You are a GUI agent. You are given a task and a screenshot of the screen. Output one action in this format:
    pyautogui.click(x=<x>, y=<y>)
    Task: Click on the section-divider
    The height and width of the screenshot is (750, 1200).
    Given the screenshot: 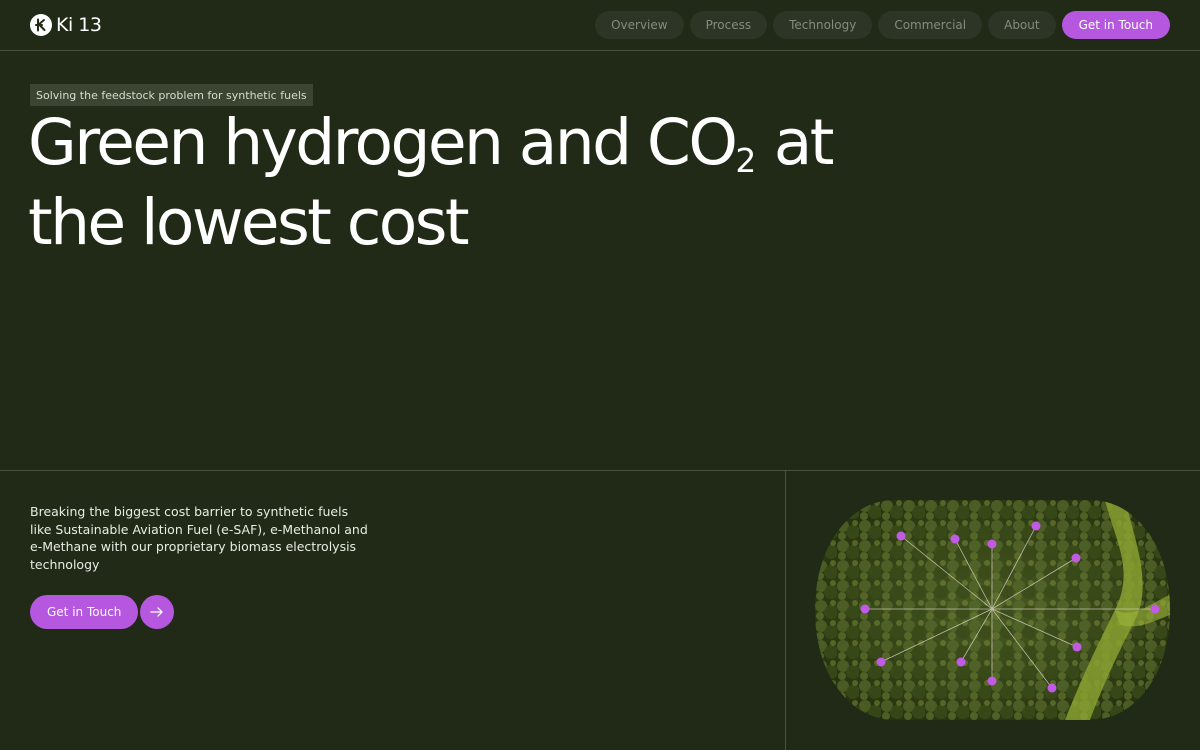 What is the action you would take?
    pyautogui.click(x=600, y=470)
    